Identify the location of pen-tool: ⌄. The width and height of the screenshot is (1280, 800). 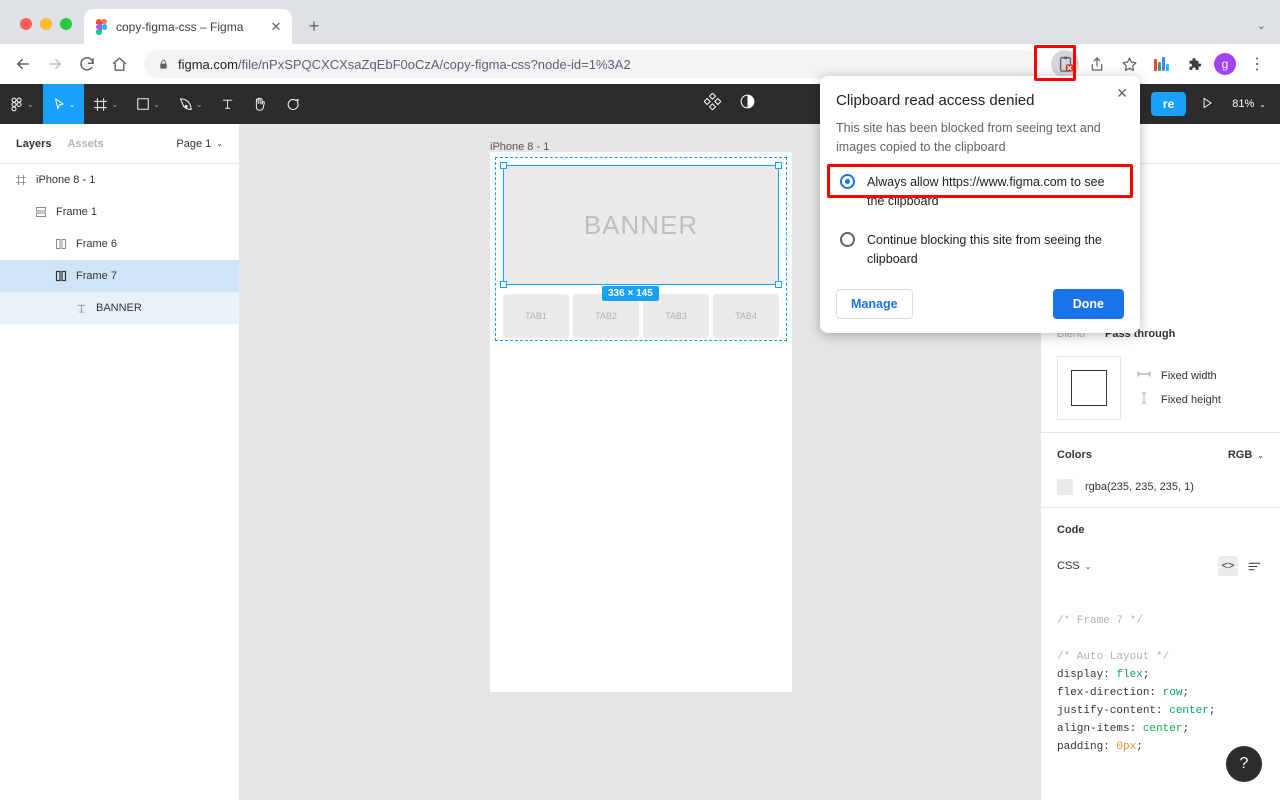
(190, 104).